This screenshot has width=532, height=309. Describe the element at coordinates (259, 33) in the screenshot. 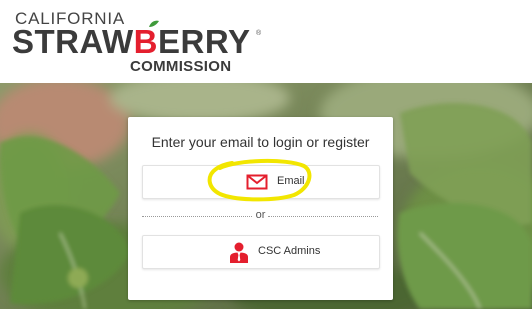

I see `logo-registered-mark: ®` at that location.